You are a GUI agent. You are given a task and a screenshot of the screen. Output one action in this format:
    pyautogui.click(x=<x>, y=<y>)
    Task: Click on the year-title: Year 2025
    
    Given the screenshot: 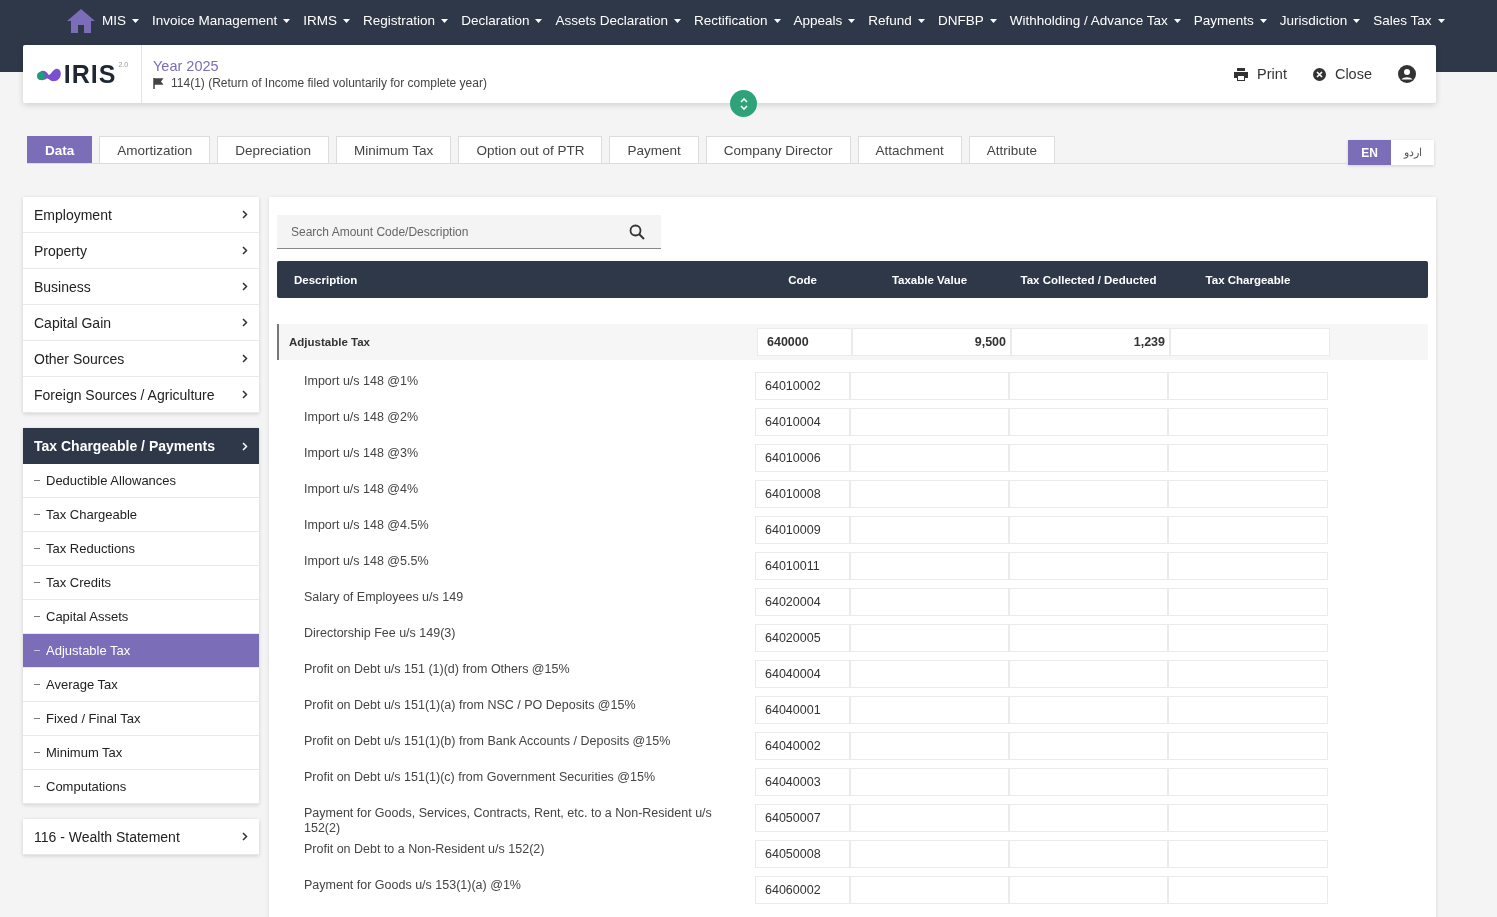 What is the action you would take?
    pyautogui.click(x=186, y=66)
    